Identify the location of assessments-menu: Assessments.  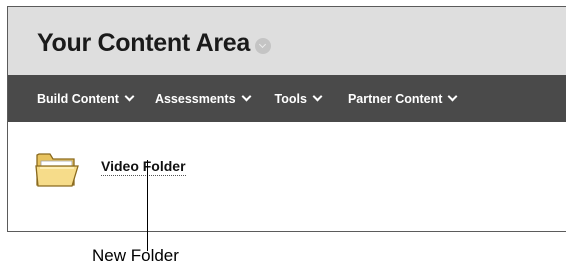
(202, 98).